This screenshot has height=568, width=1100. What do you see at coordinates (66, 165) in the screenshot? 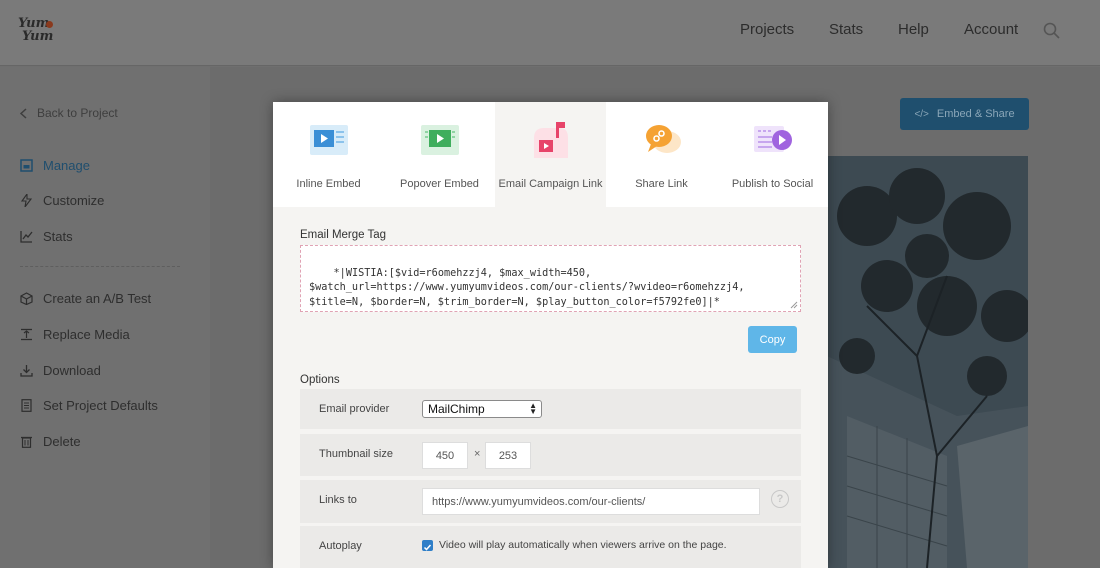
I see `sidebar-item-label: Manage` at bounding box center [66, 165].